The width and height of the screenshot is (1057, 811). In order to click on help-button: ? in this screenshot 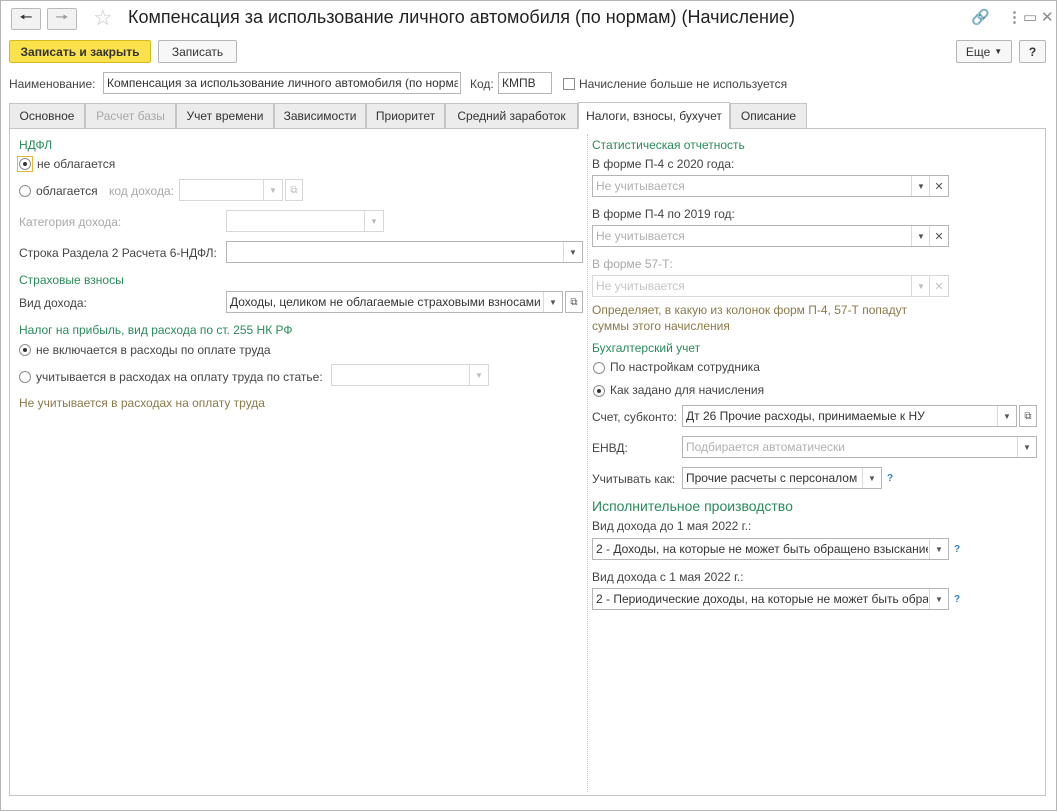, I will do `click(1032, 51)`.